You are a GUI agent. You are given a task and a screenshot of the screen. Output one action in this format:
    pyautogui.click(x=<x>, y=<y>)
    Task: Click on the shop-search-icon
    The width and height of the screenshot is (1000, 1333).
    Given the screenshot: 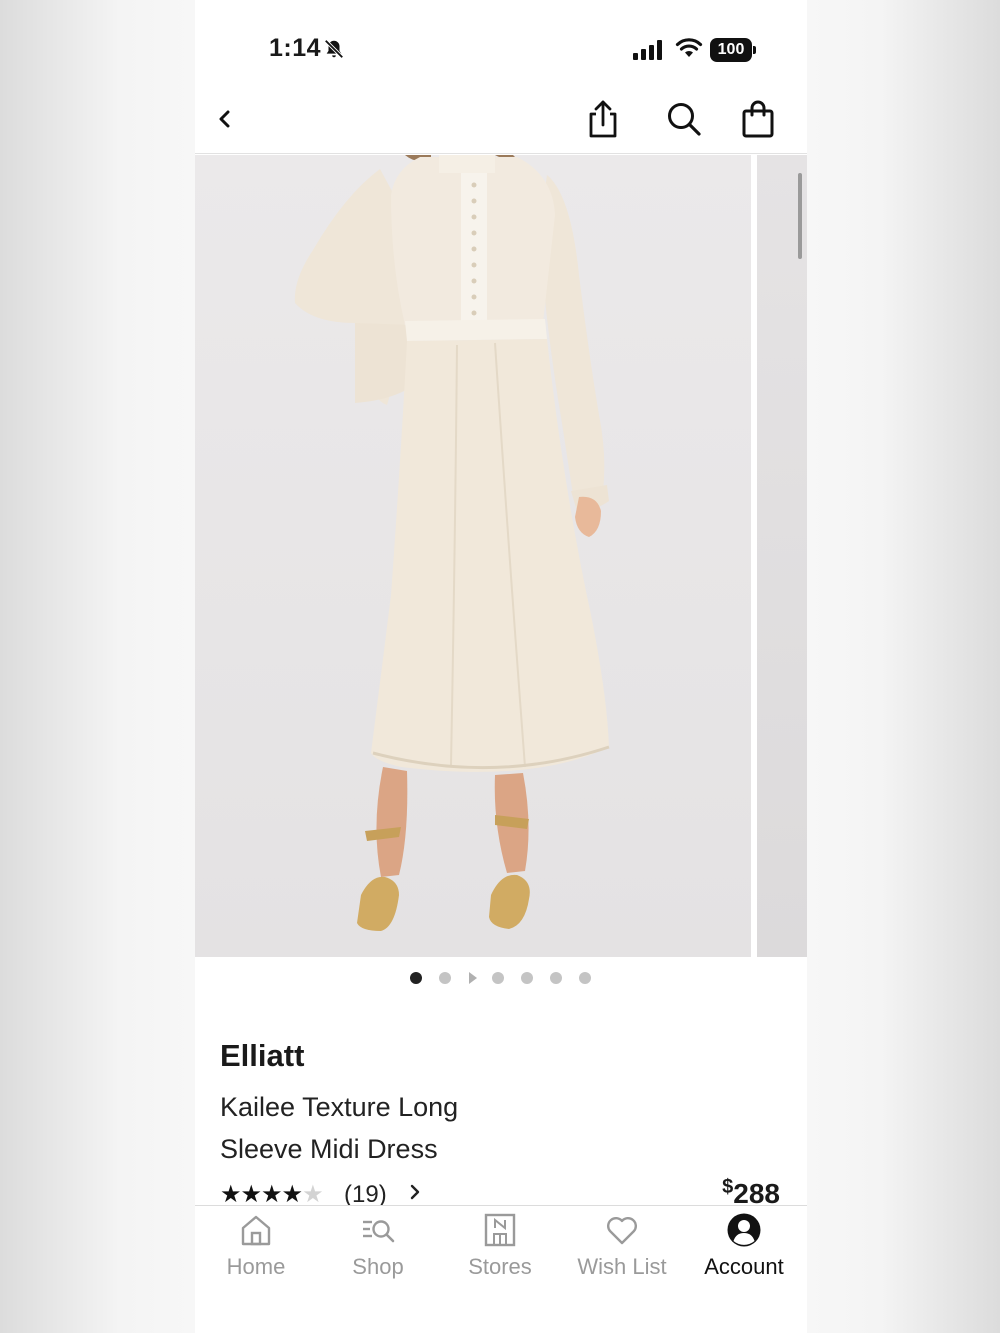 What is the action you would take?
    pyautogui.click(x=379, y=1231)
    